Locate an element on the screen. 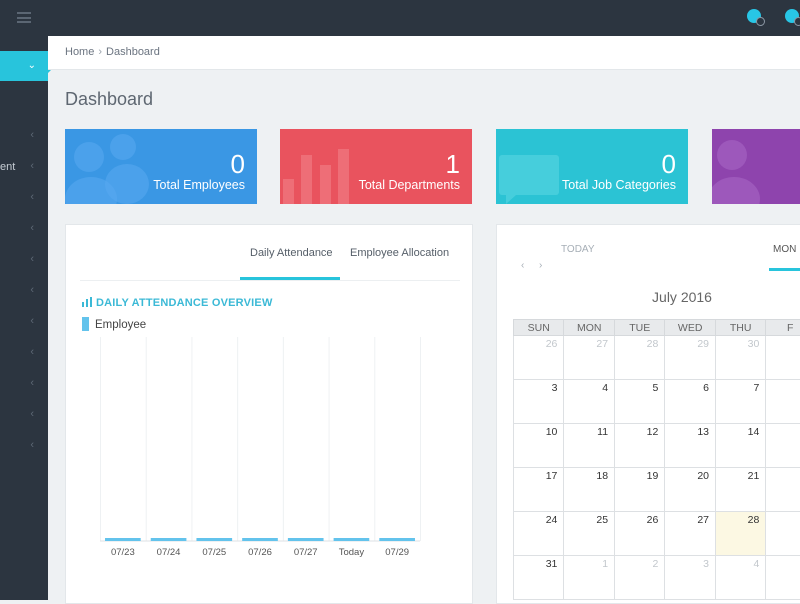 The height and width of the screenshot is (604, 800). bar-07/29 is located at coordinates (397, 539).